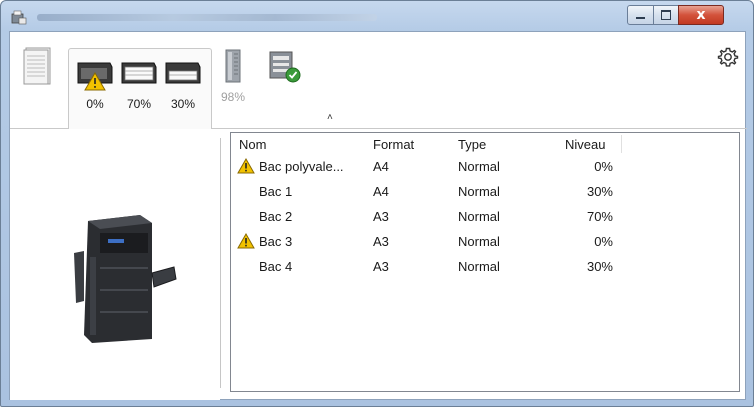  I want to click on toner-icon, so click(233, 66).